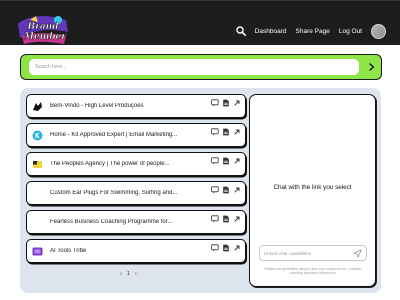  I want to click on nav-menu: Dashboard Share Page Log Out, so click(311, 31).